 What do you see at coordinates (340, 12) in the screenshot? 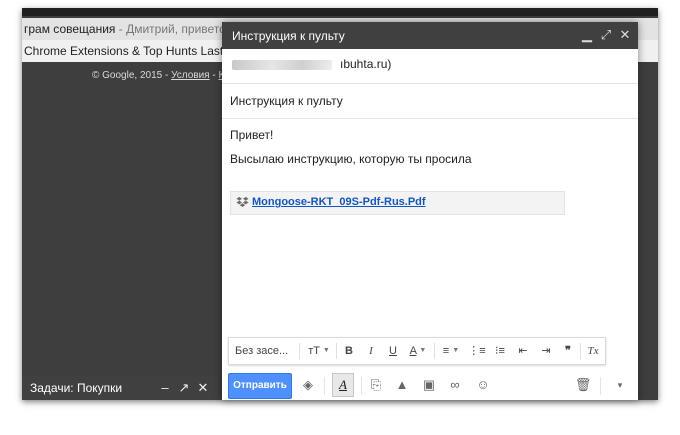
I see `background-top-strip` at bounding box center [340, 12].